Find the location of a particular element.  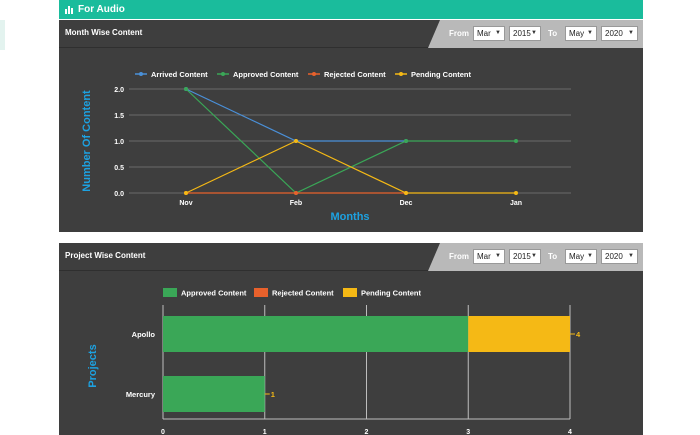

section-title: For Audio is located at coordinates (101, 9).